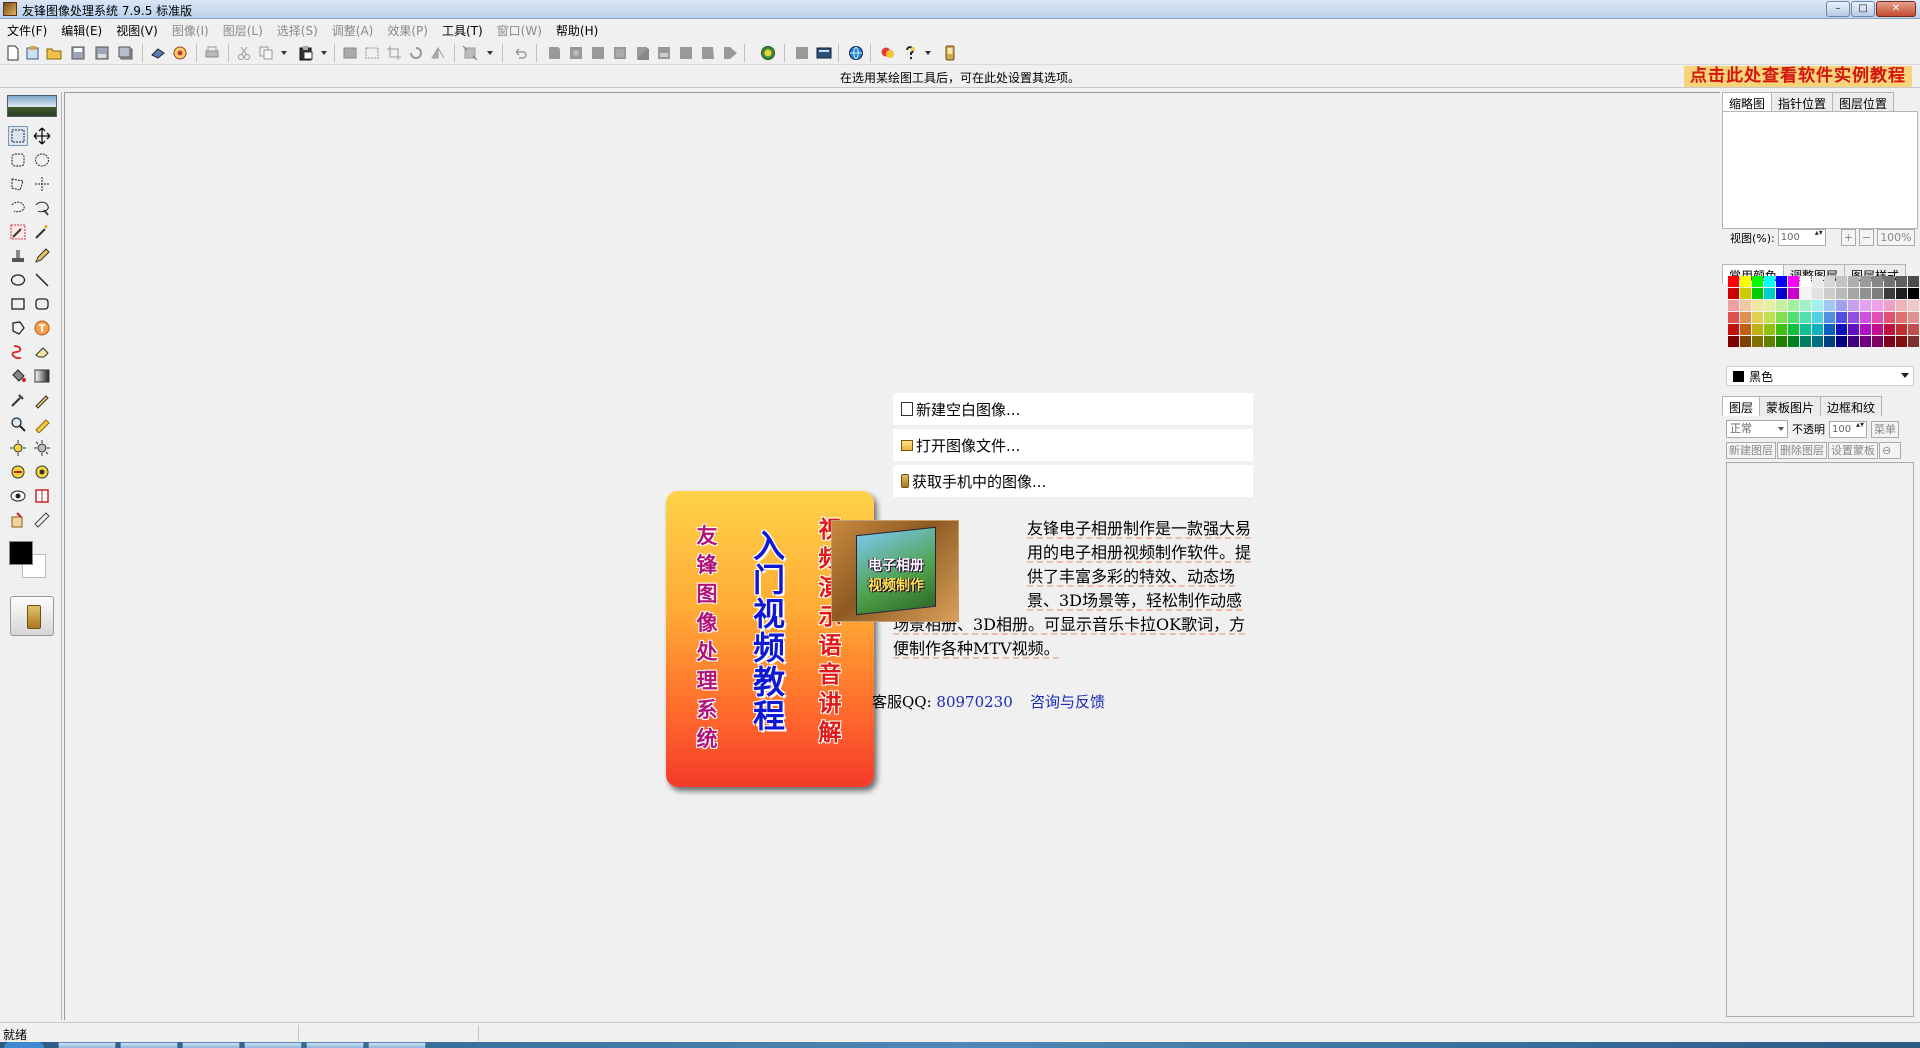  I want to click on slideshow-icon, so click(730, 53).